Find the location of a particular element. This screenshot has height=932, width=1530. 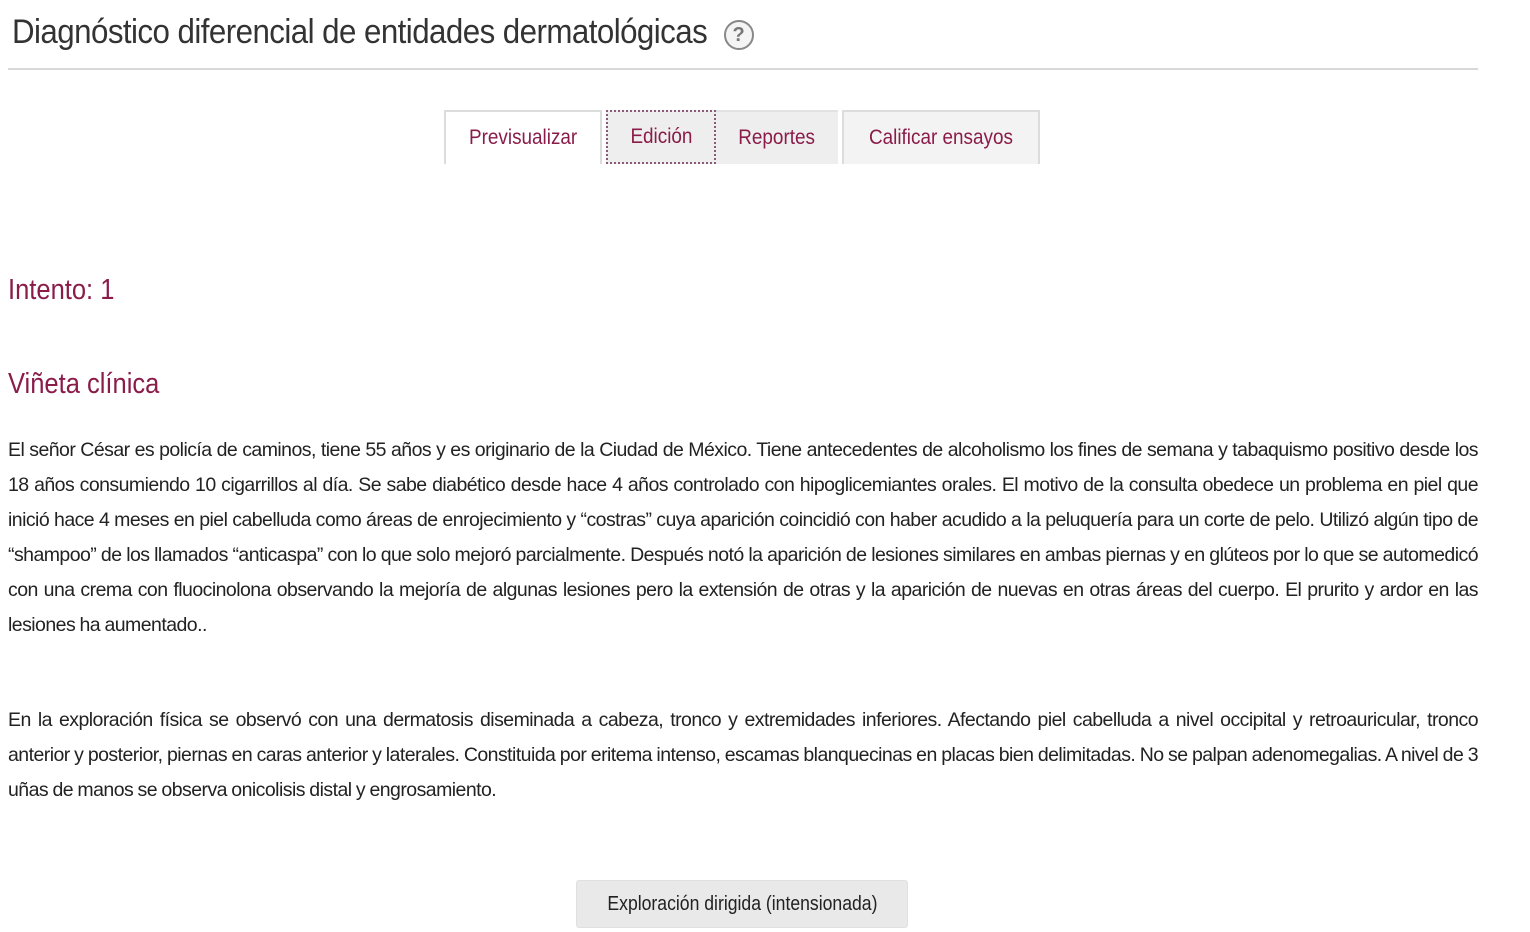

directed-exploration-button: Exploración dirigida (intensionada) is located at coordinates (742, 904).